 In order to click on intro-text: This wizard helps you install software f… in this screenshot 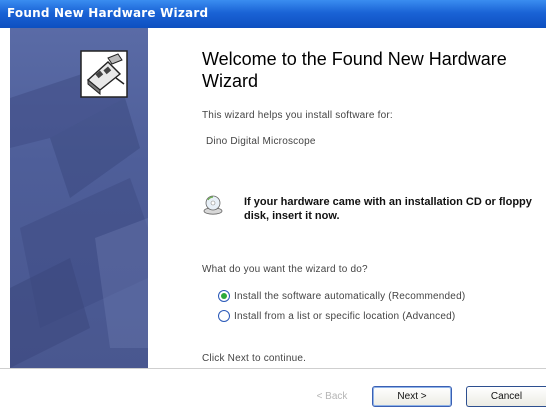, I will do `click(297, 115)`.